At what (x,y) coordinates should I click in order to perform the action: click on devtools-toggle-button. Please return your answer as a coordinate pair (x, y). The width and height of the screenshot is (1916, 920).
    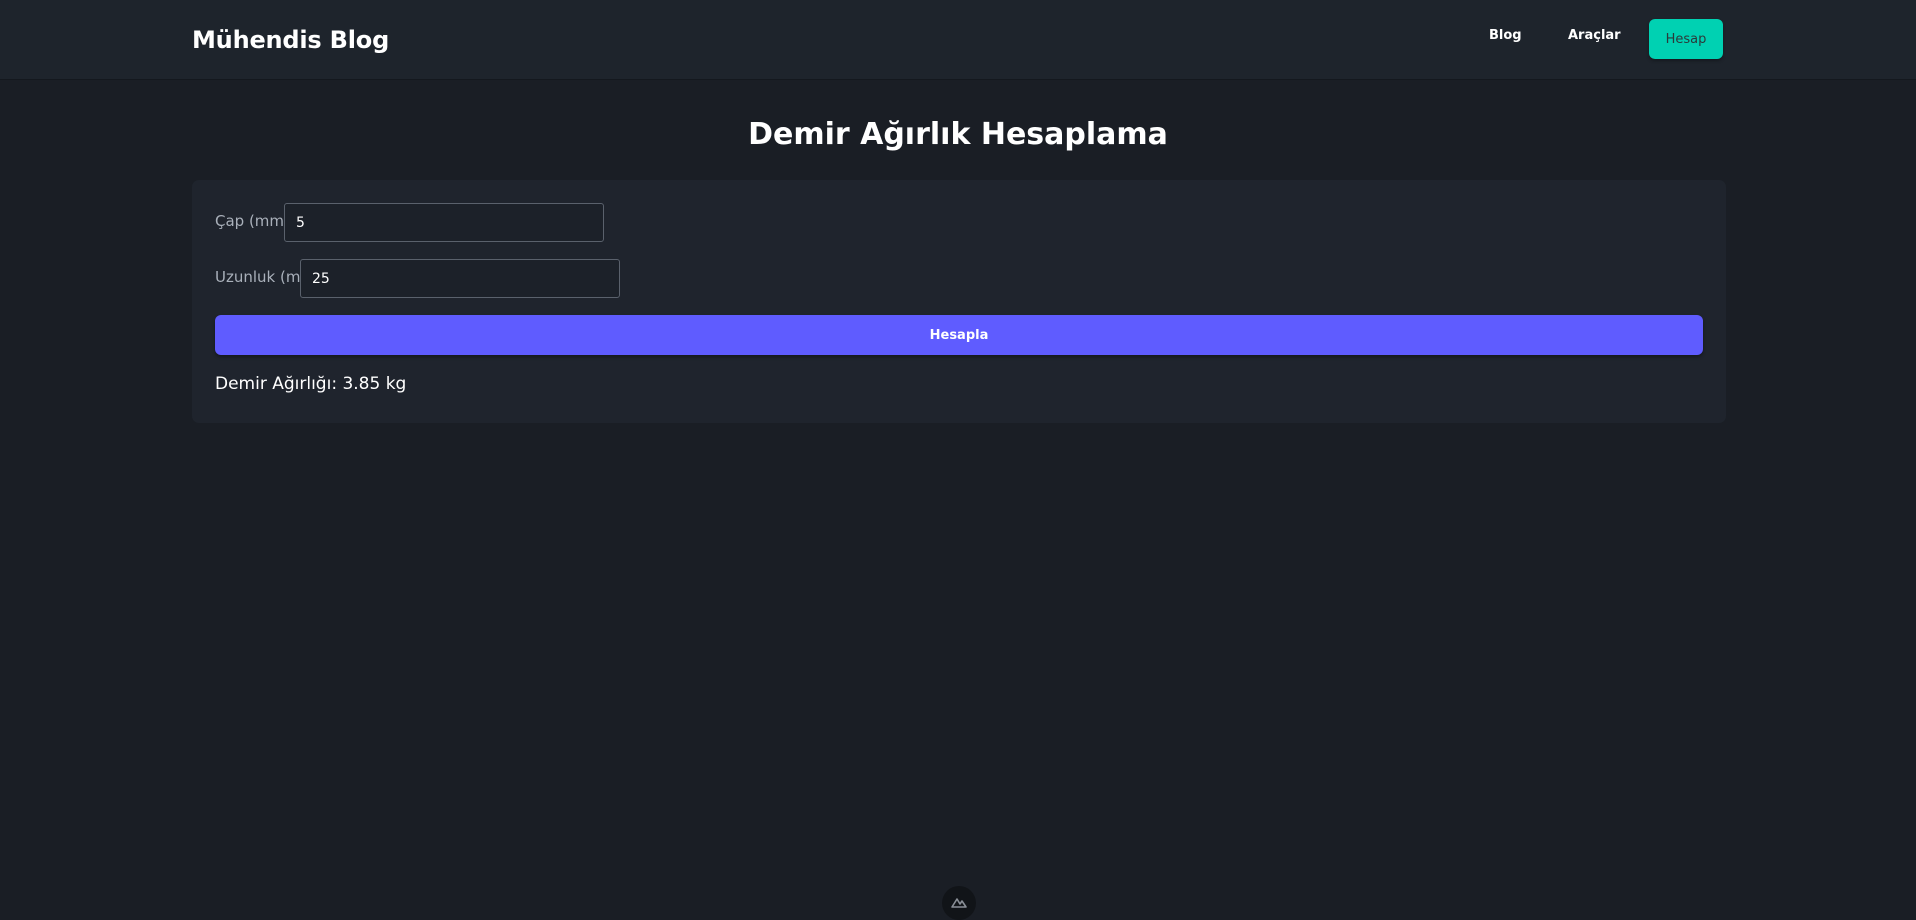
    Looking at the image, I should click on (959, 903).